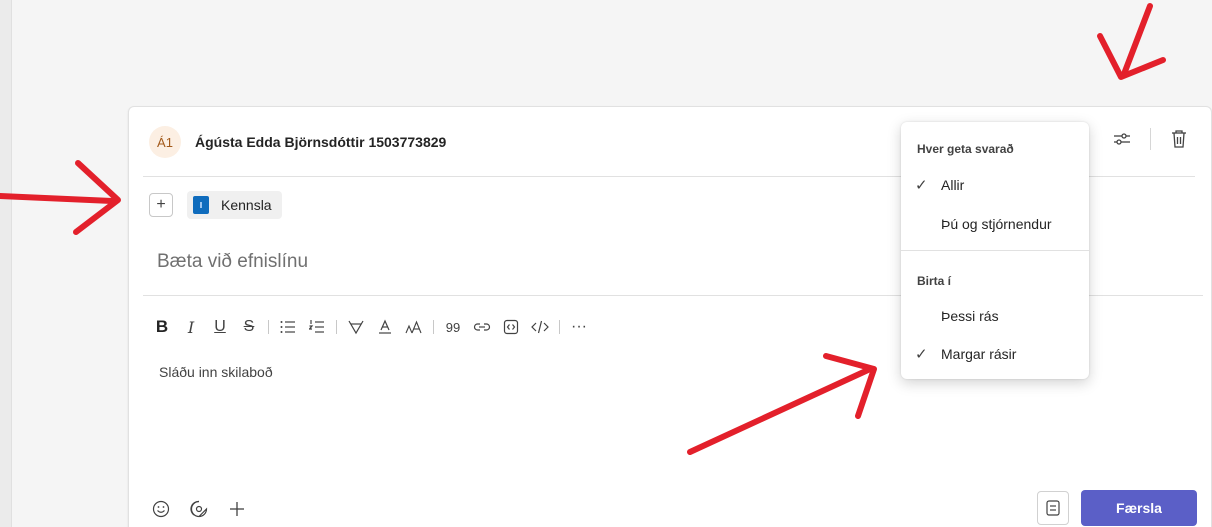 The height and width of the screenshot is (527, 1212). I want to click on channel-chip: Kennsla, so click(234, 205).